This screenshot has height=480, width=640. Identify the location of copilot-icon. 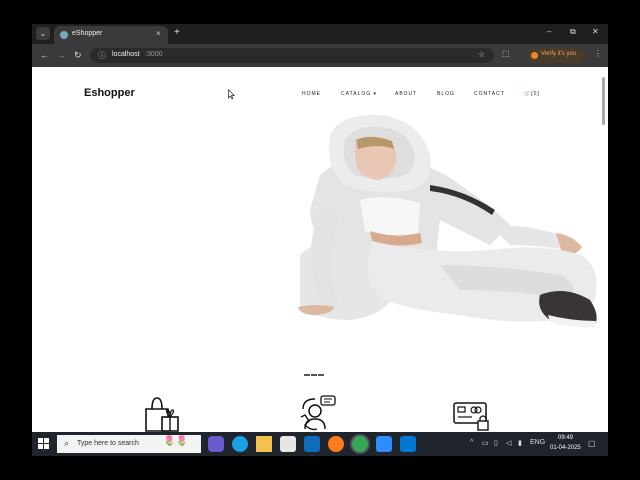
(216, 444).